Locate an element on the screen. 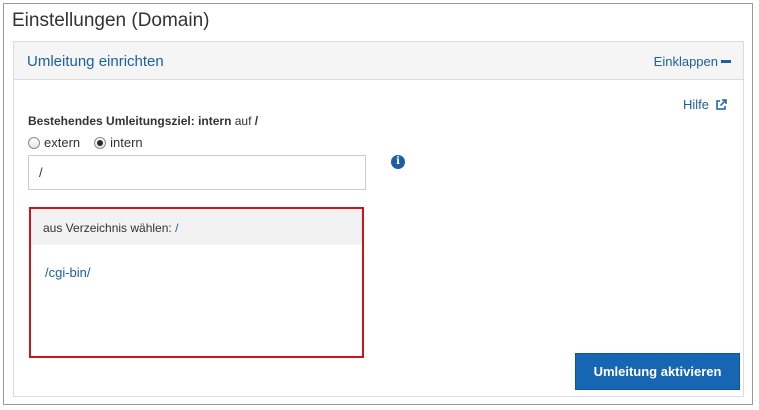 The width and height of the screenshot is (759, 410). existing-target-label: Bestehendes Umleitungsziel: intern auf / is located at coordinates (143, 121).